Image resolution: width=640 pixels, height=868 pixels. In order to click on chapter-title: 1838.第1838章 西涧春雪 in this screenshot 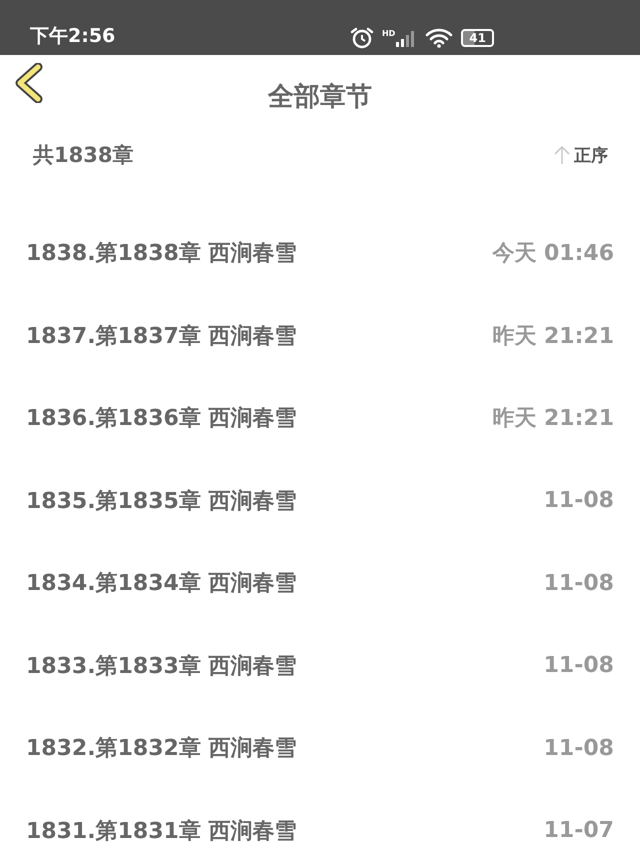, I will do `click(161, 254)`.